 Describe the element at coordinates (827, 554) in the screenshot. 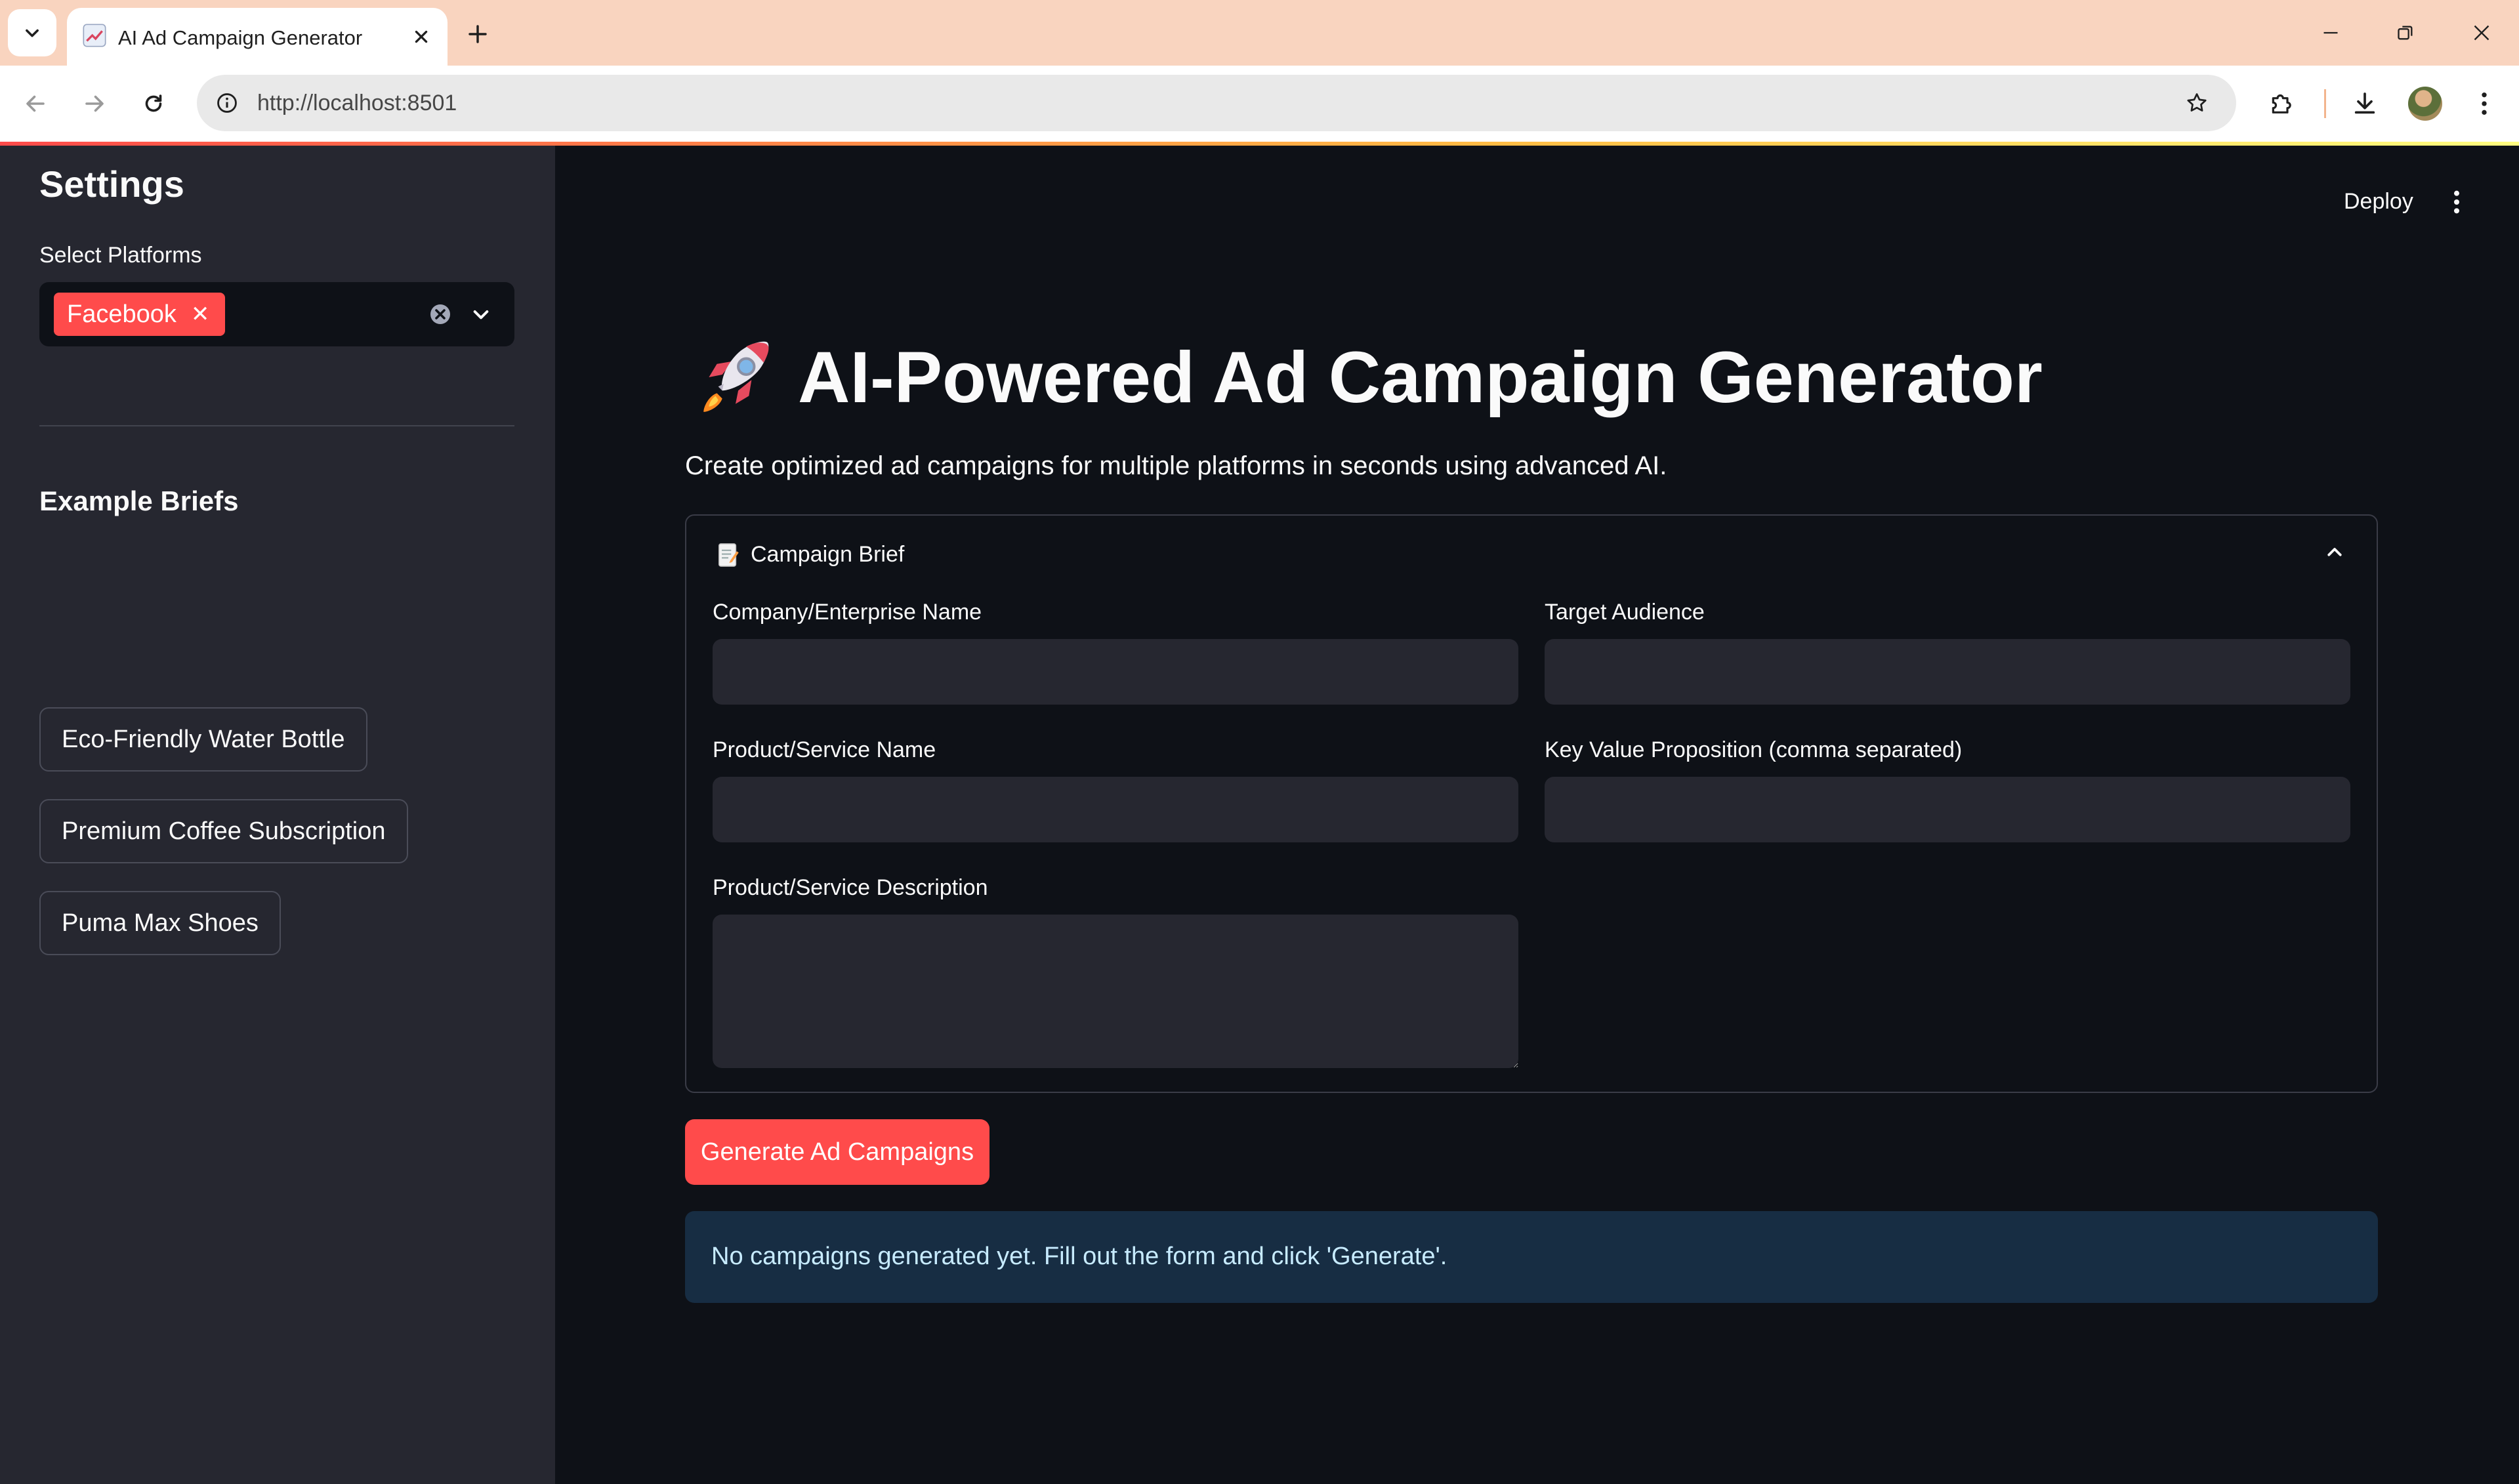

I see `expander-title: Campaign Brief` at that location.